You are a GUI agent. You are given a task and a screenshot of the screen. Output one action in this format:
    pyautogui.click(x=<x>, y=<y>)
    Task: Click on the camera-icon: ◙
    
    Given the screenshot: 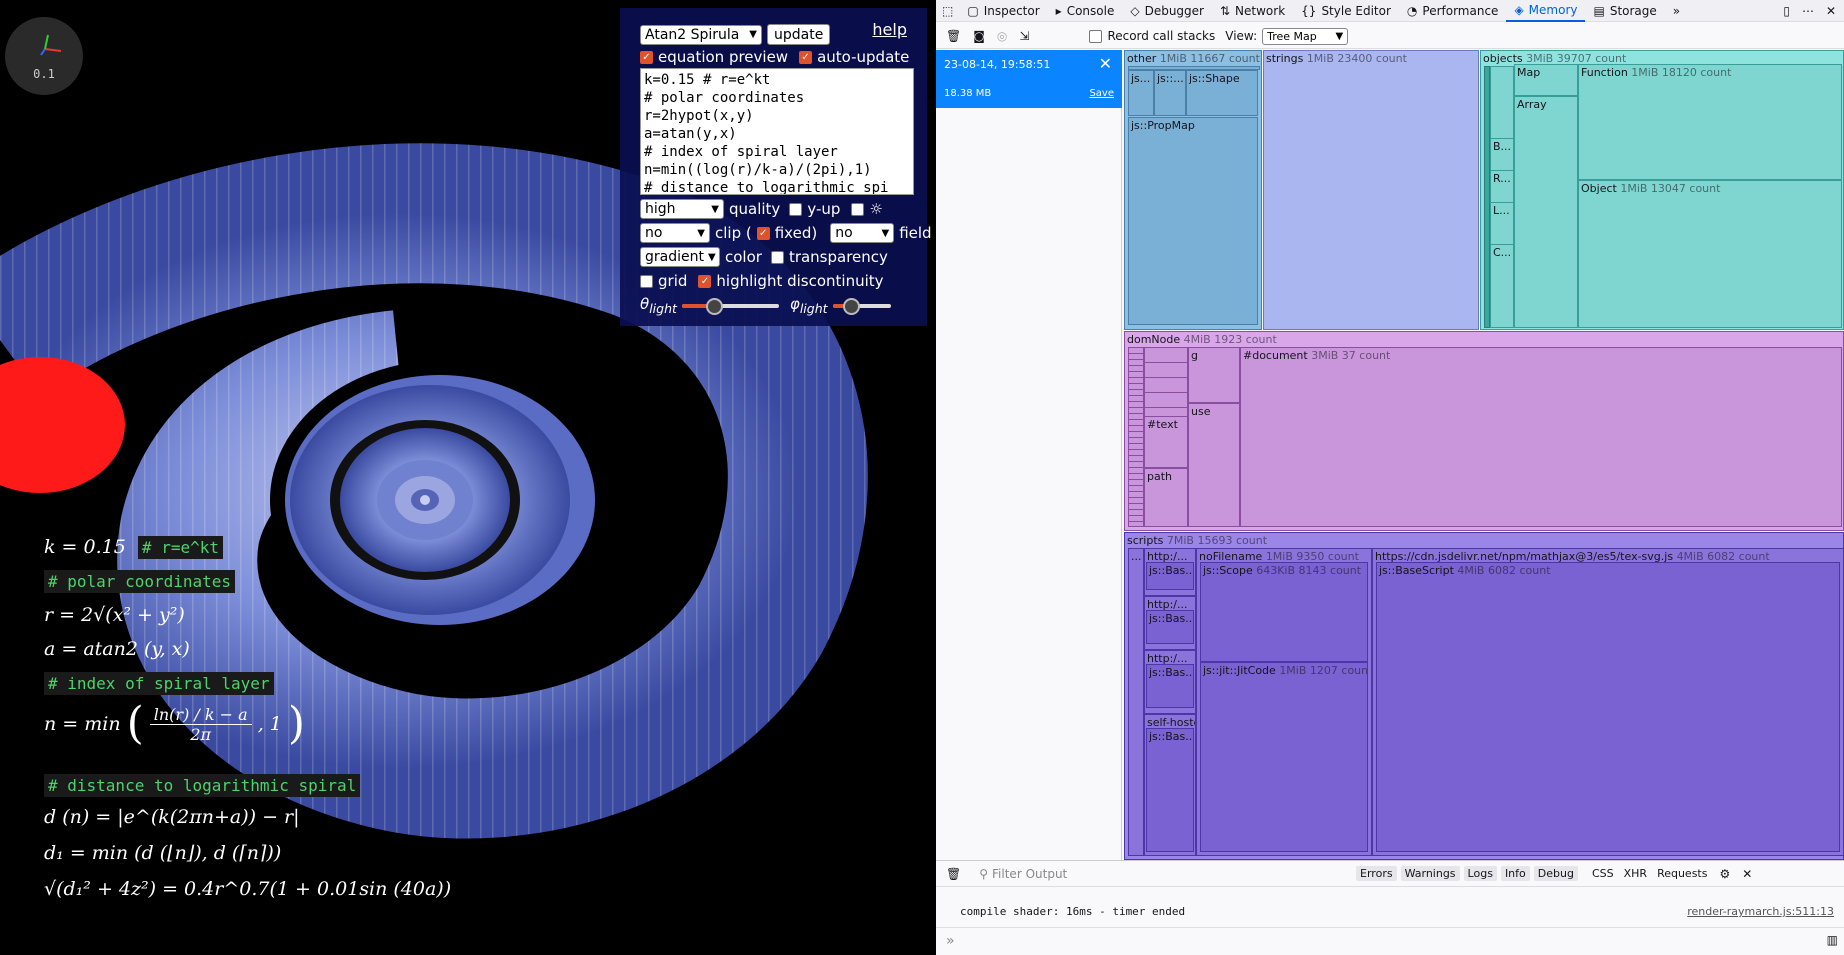 What is the action you would take?
    pyautogui.click(x=979, y=36)
    